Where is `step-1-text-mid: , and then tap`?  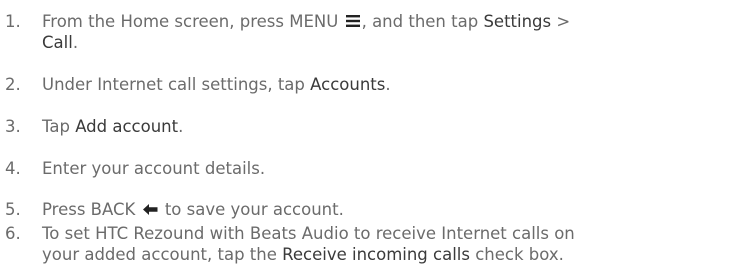 step-1-text-mid: , and then tap is located at coordinates (420, 21).